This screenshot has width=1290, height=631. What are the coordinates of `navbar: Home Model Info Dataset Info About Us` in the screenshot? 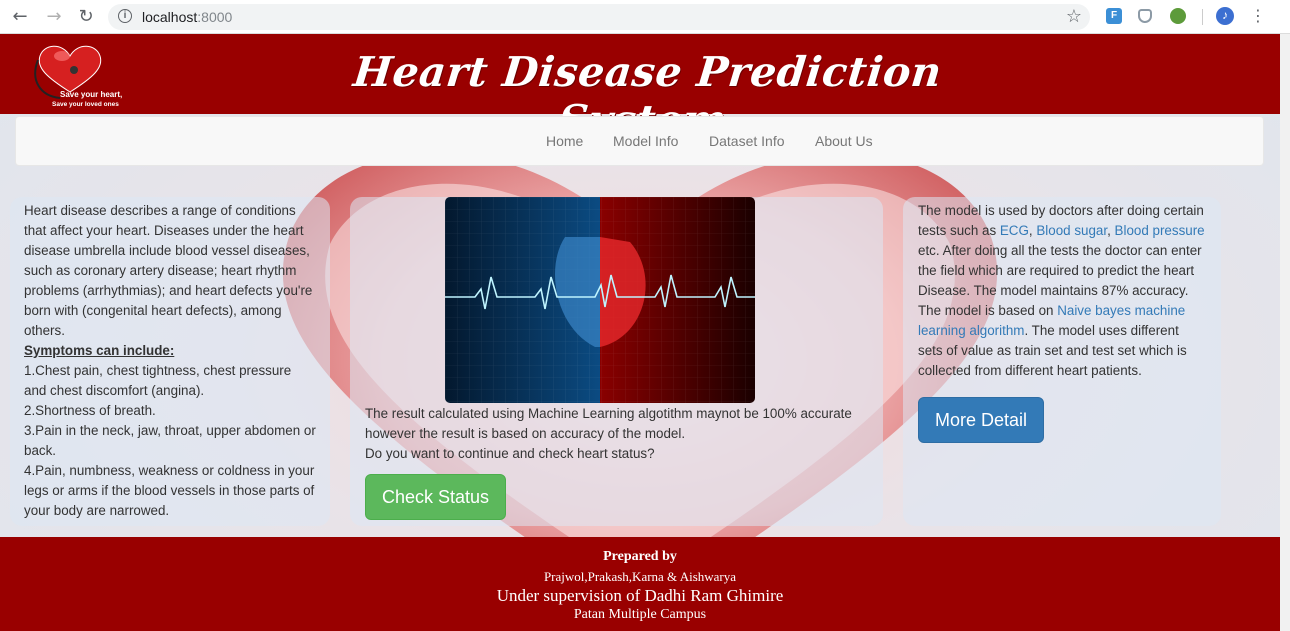 It's located at (639, 141).